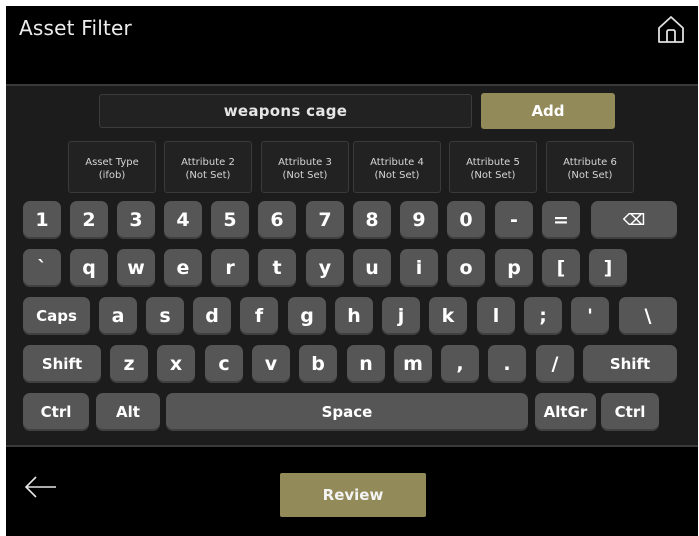 The height and width of the screenshot is (536, 699). What do you see at coordinates (496, 316) in the screenshot?
I see `key-l: l` at bounding box center [496, 316].